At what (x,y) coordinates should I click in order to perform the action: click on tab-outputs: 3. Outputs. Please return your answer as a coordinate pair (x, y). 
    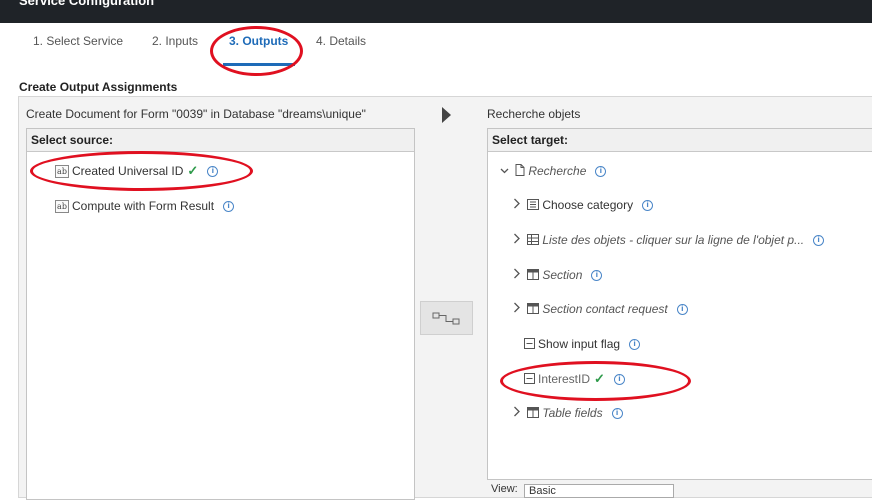
    Looking at the image, I should click on (258, 41).